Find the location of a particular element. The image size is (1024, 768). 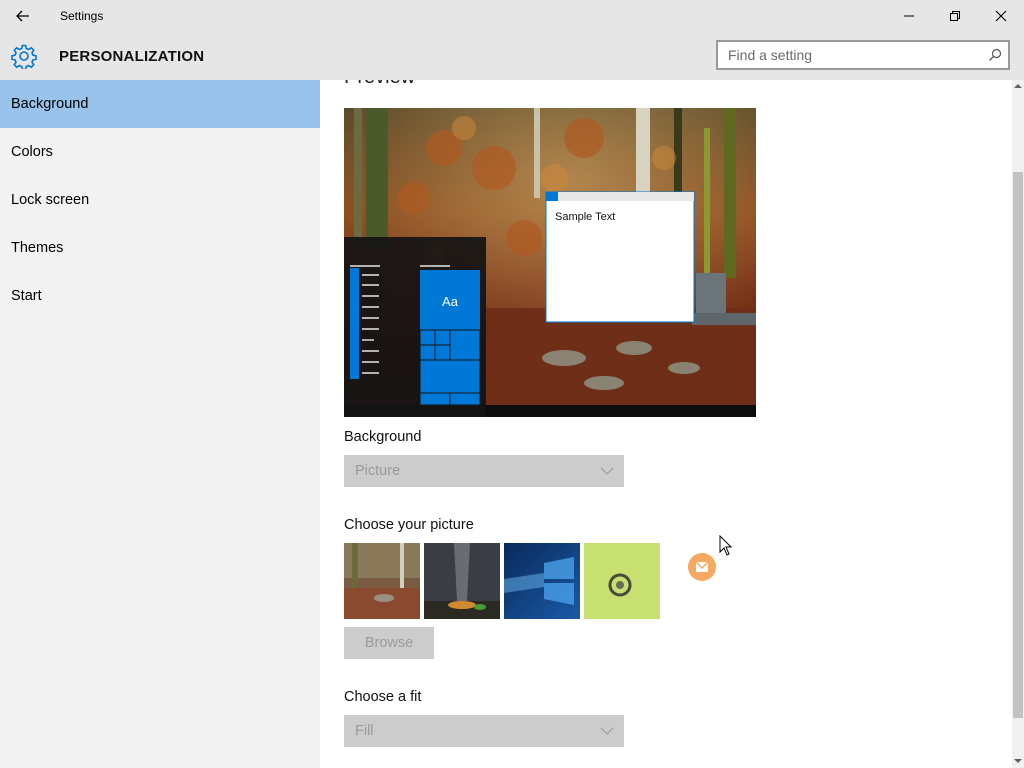

scrollbar-thumb is located at coordinates (1018, 445).